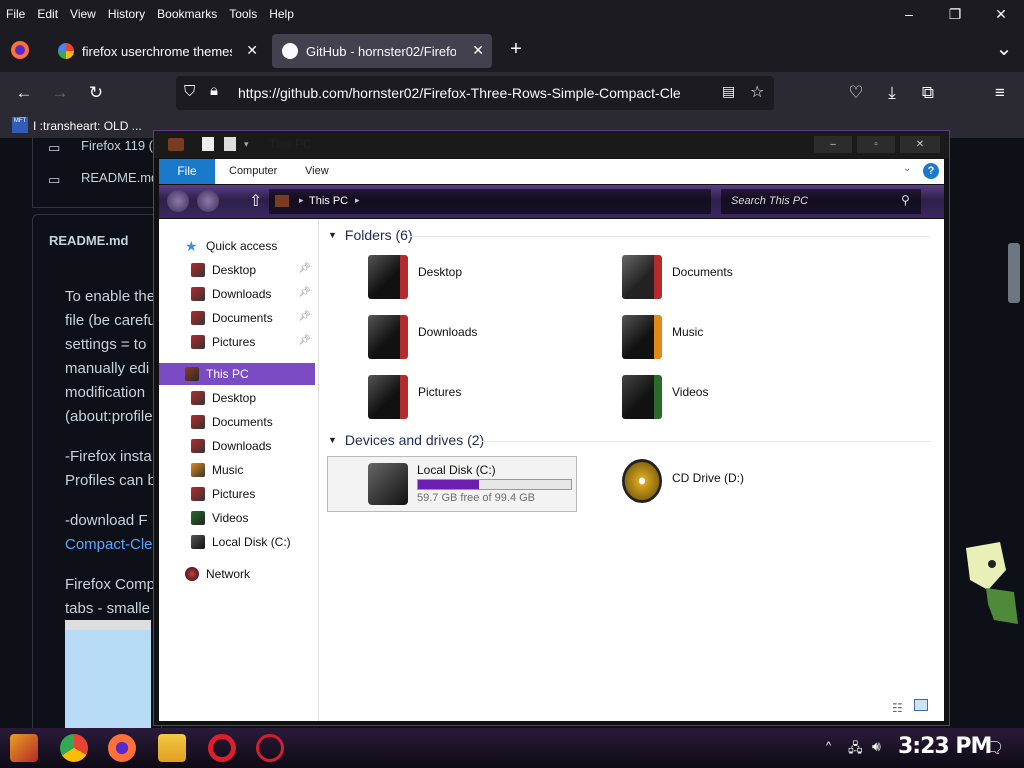  I want to click on nav-pc-pictures: Pictures, so click(237, 494).